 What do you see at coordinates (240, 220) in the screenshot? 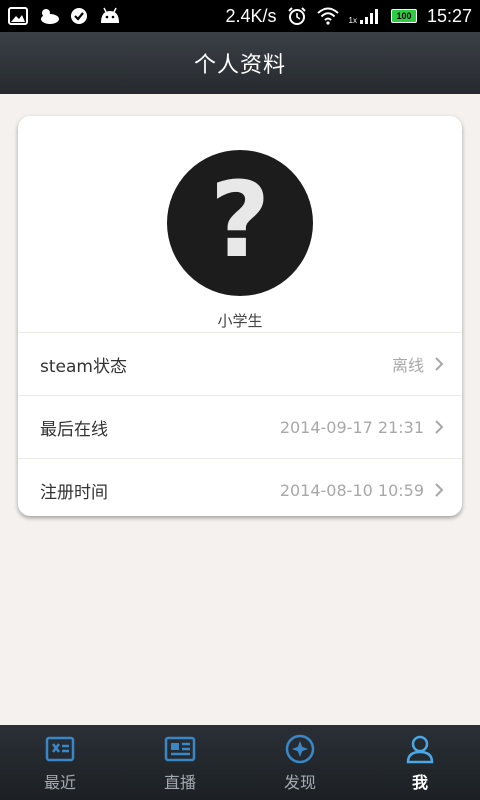
I see `question-mark-icon: ?` at bounding box center [240, 220].